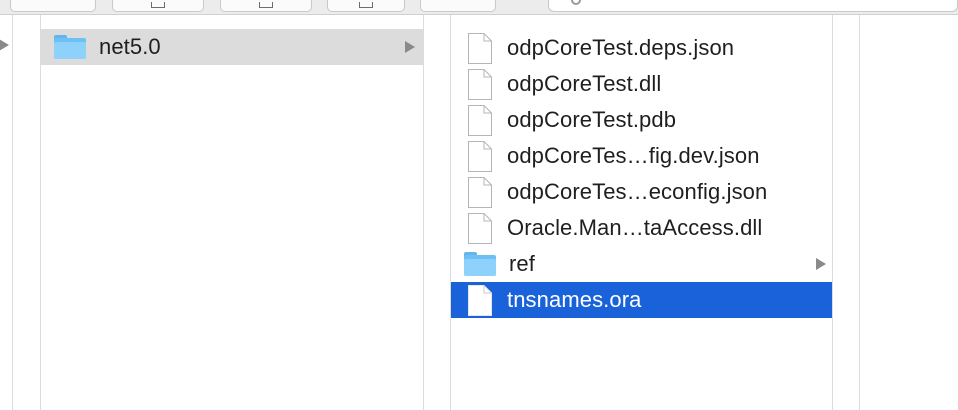 Image resolution: width=958 pixels, height=410 pixels. I want to click on group-icon, so click(266, 5).